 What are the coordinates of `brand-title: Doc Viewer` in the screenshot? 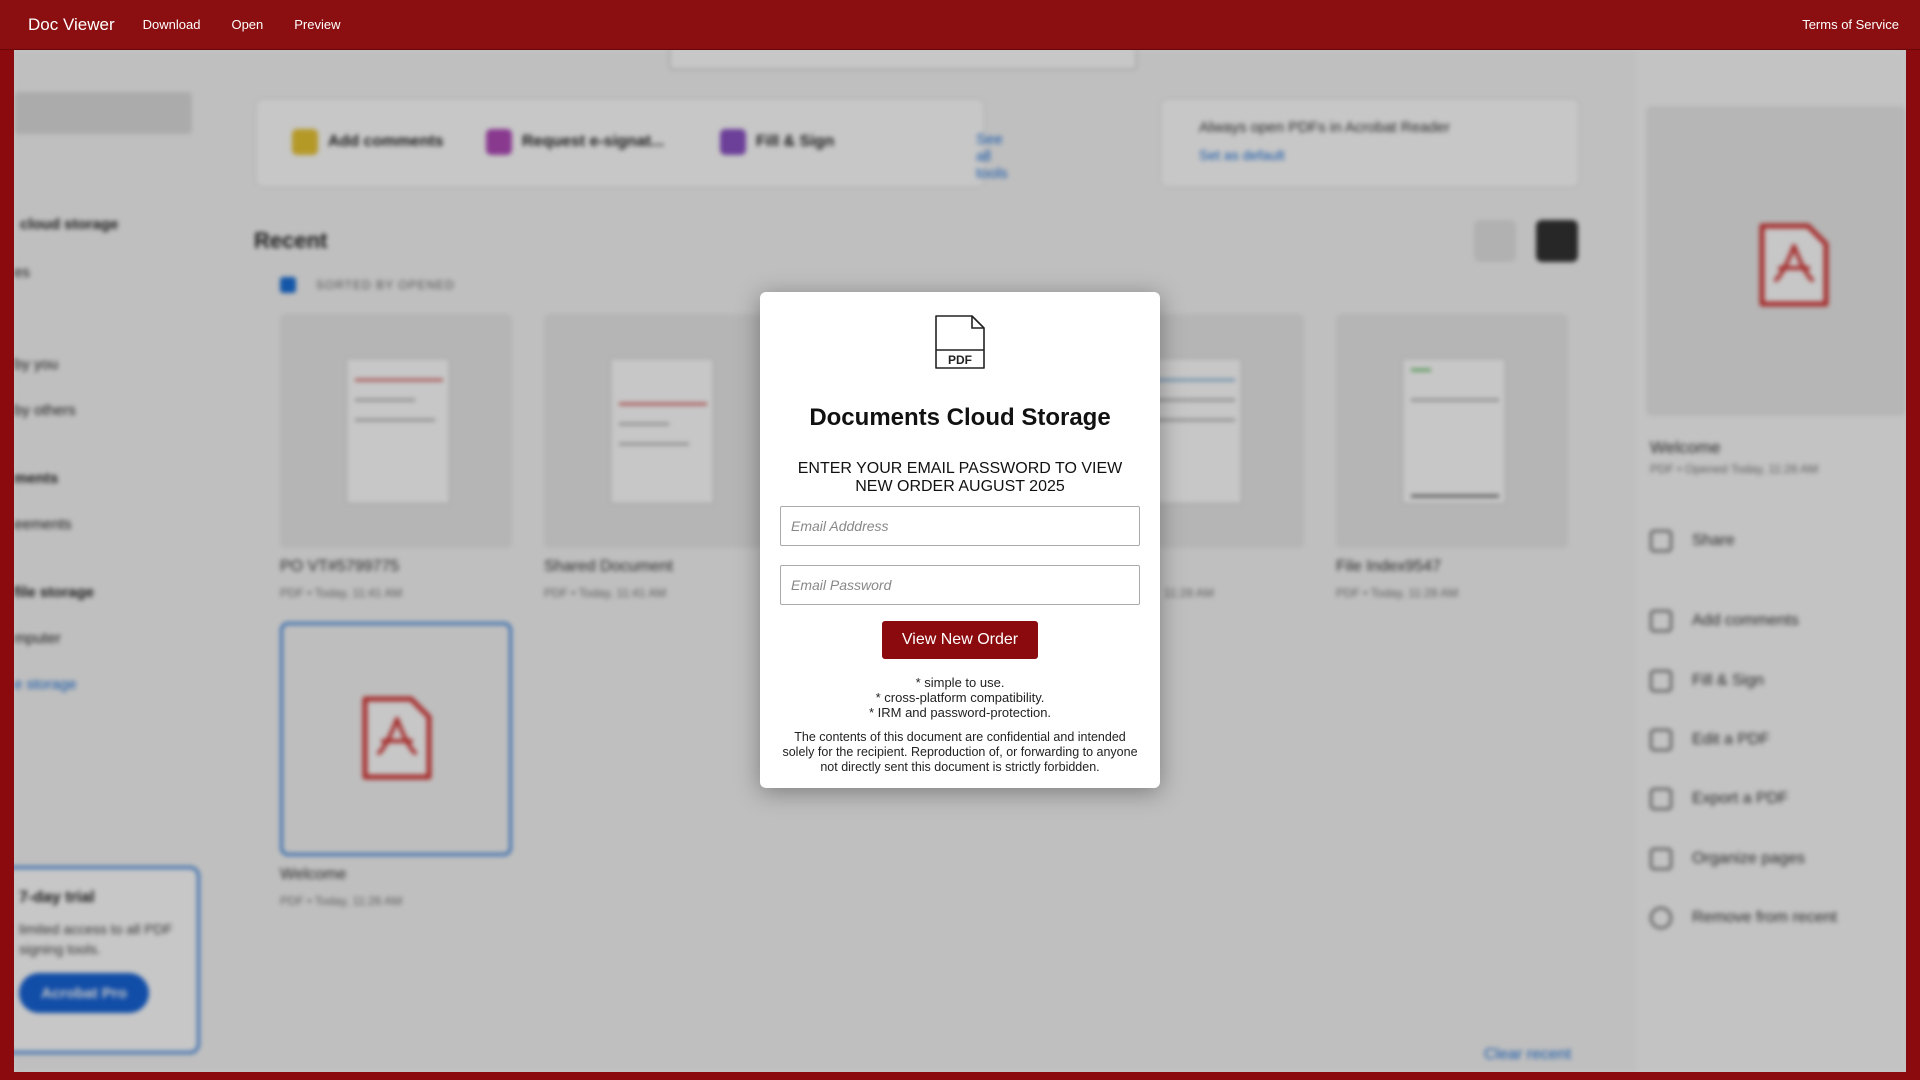 It's located at (71, 24).